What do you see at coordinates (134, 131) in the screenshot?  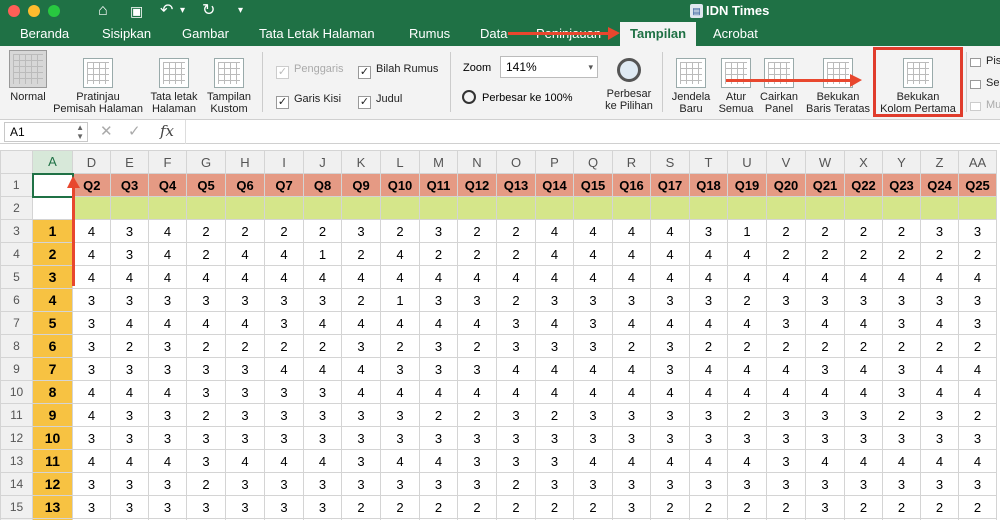 I see `confirm-formula-icon: ✓` at bounding box center [134, 131].